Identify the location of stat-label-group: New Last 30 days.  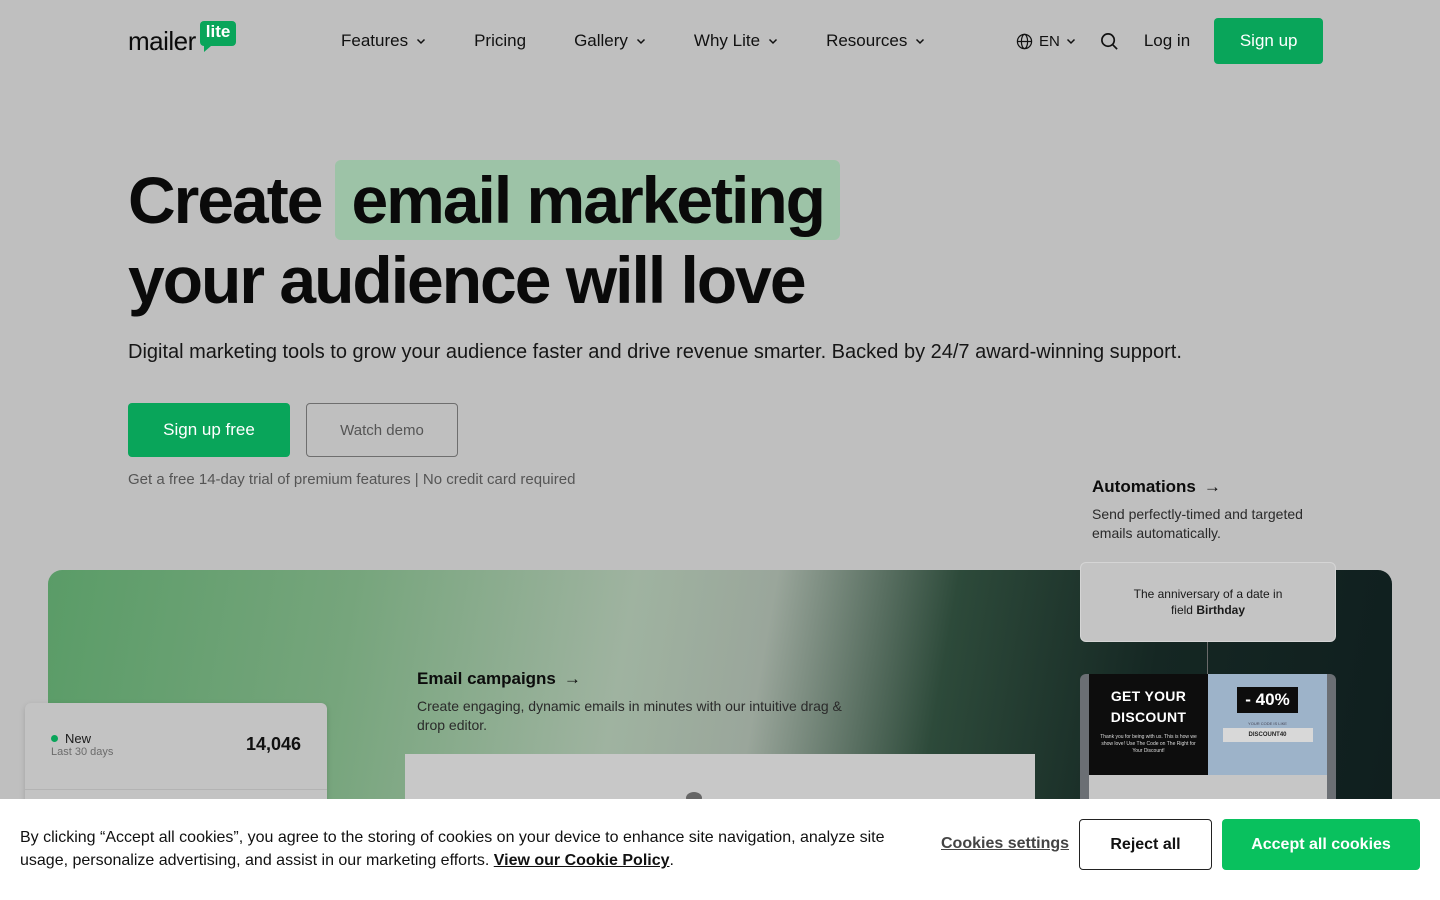
(82, 744).